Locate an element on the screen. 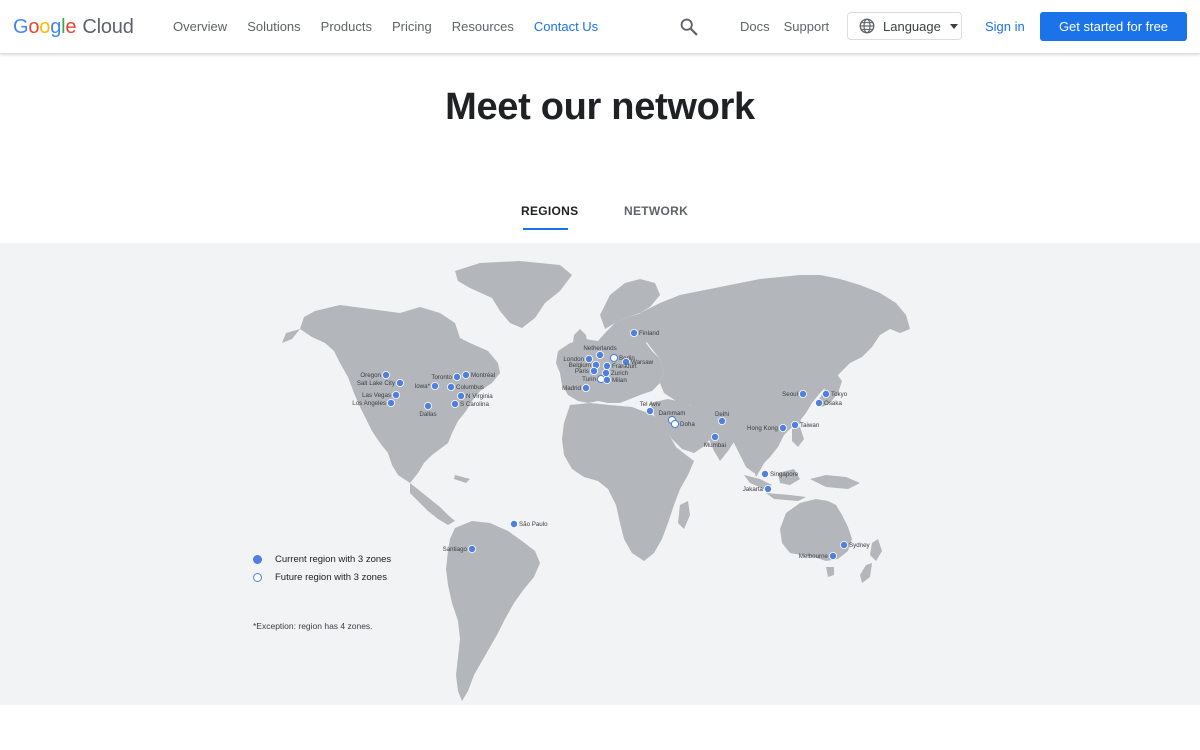  google-cloud-logo: Google Cloud is located at coordinates (73, 27).